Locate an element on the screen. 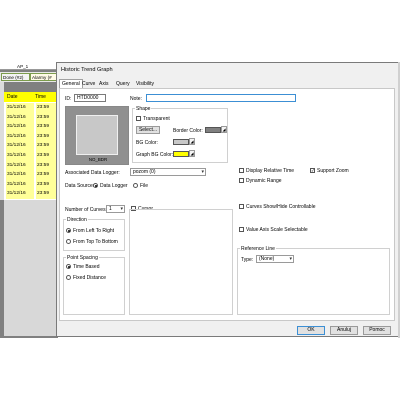  background-tab-alarms: Alarmy (# is located at coordinates (44, 77).